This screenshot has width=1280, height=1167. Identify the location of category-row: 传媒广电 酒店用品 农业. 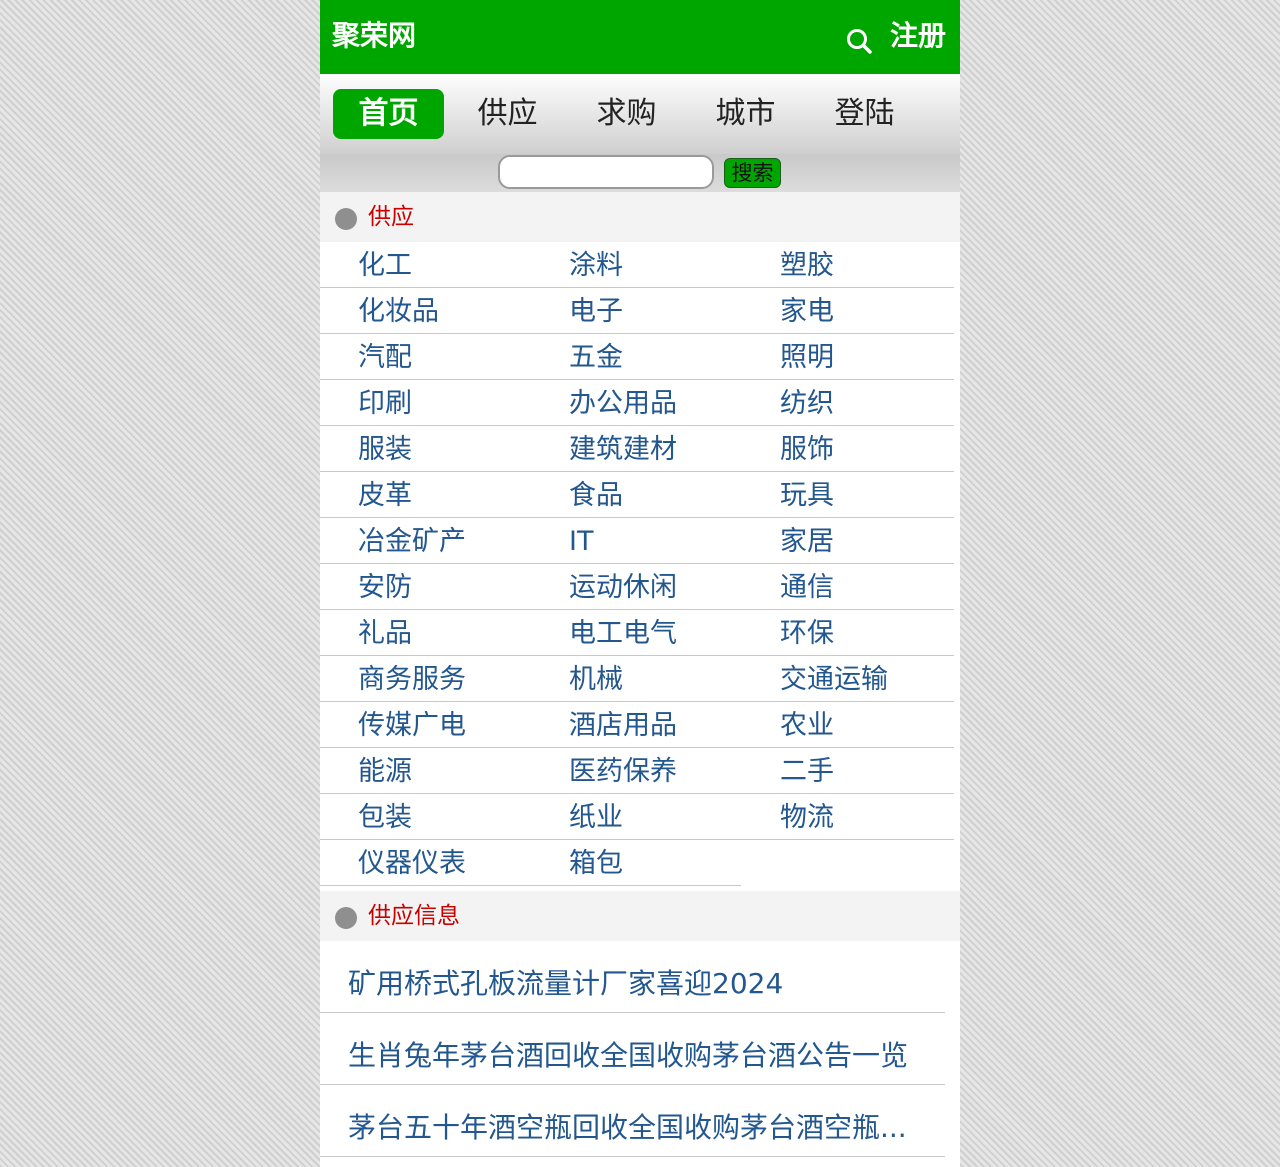
(637, 725).